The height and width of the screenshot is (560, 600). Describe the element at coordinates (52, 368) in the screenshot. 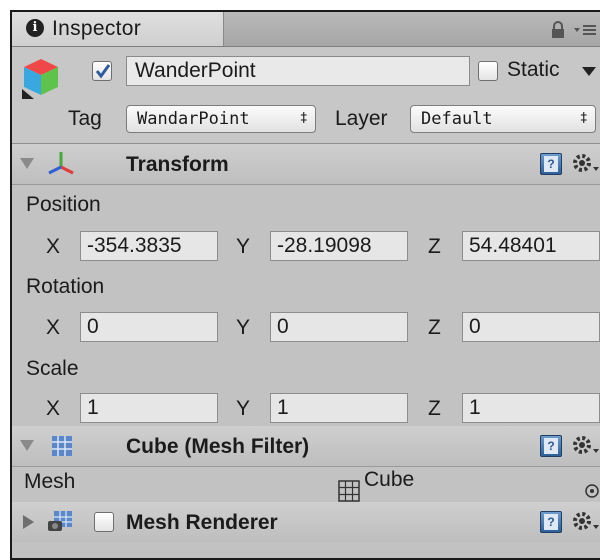

I see `scale-label: Scale` at that location.